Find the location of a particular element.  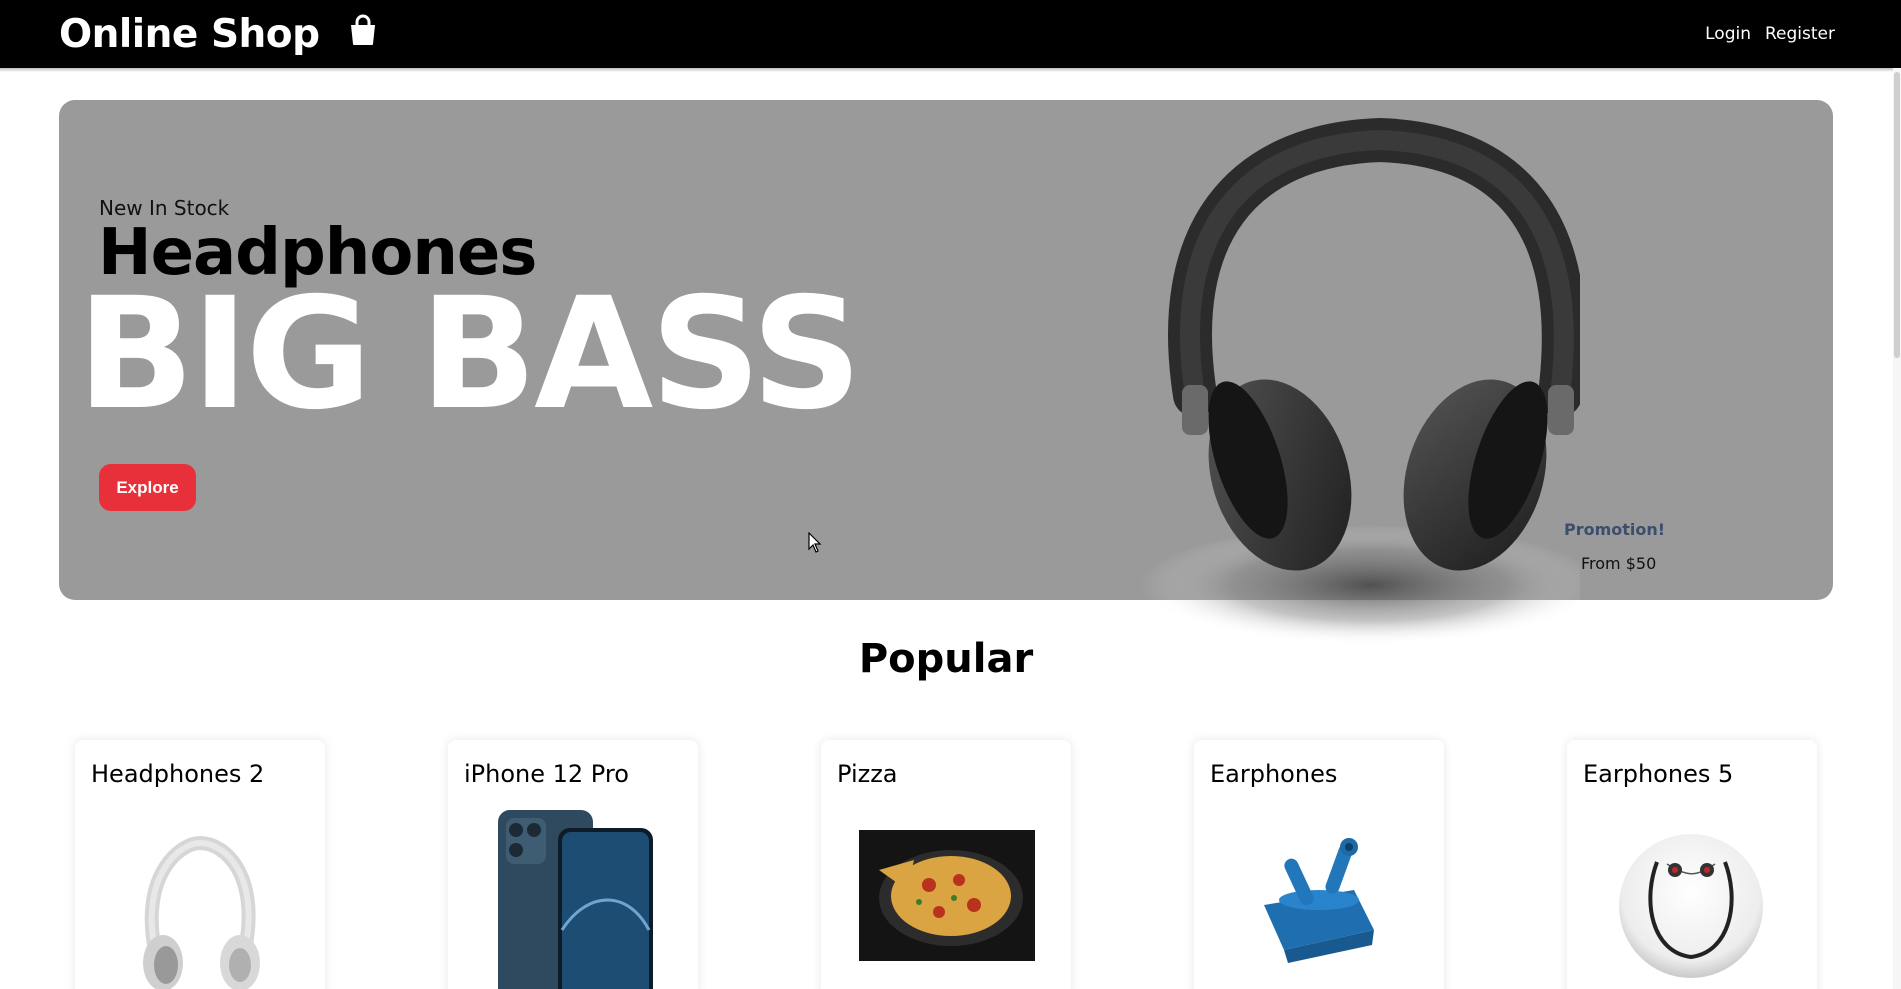

product-card: Headphones 2 is located at coordinates (200, 864).